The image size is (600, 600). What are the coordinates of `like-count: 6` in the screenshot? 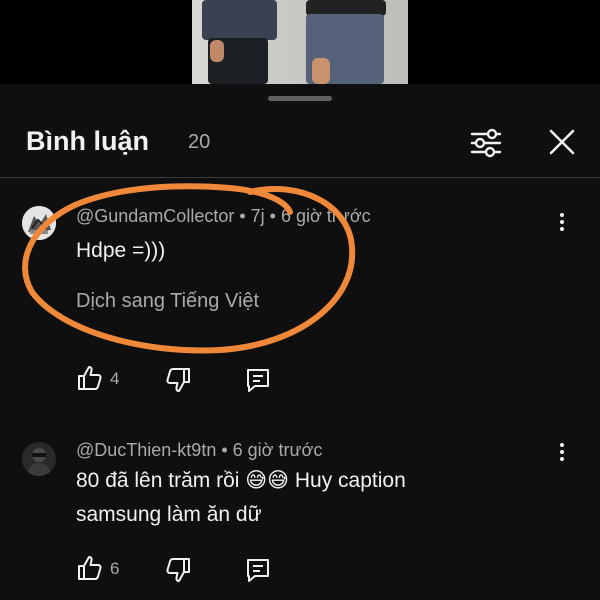 It's located at (115, 568).